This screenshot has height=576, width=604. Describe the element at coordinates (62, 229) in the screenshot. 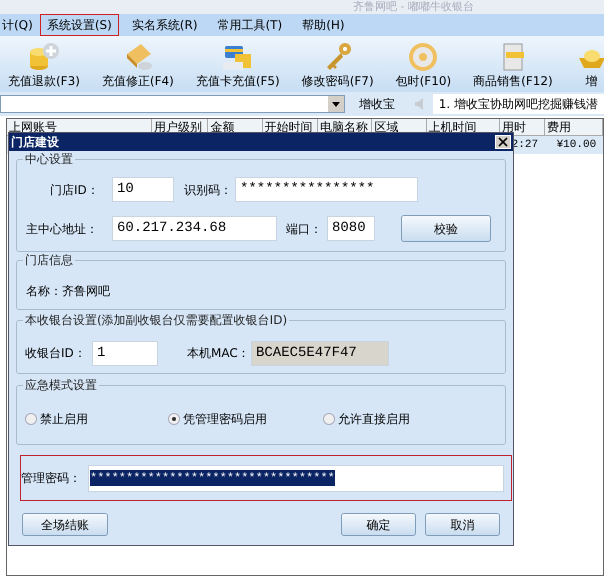

I see `field-label: 主中心地址：` at that location.